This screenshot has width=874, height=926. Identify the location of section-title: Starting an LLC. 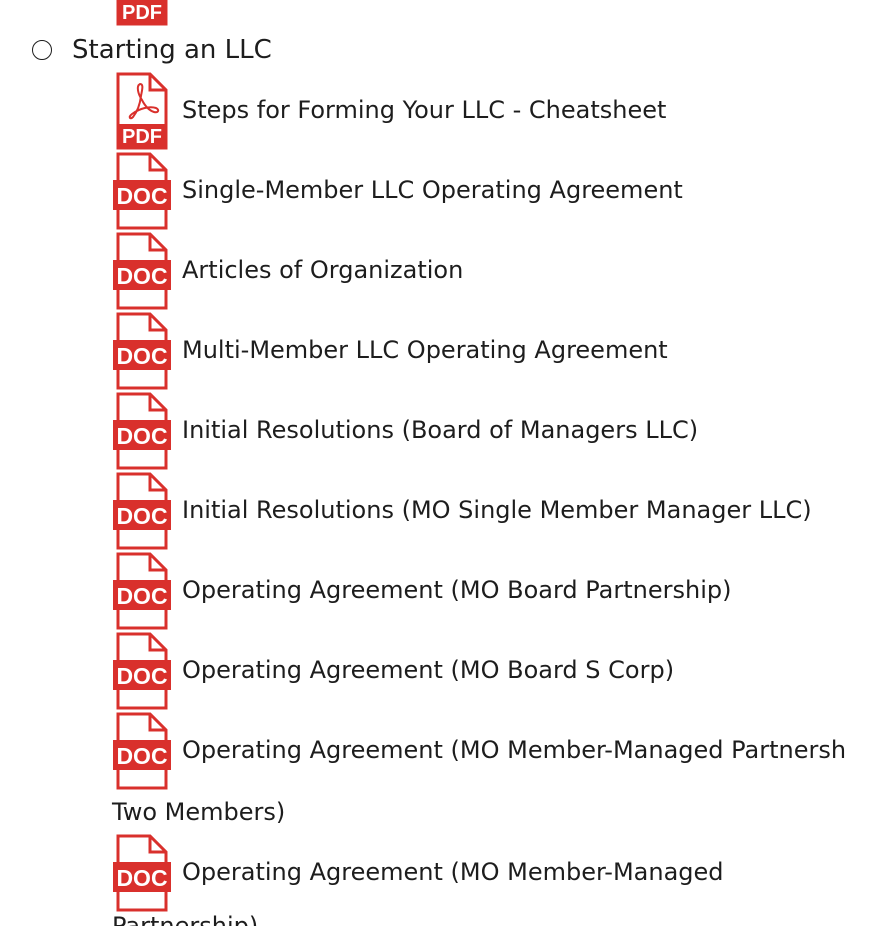
(172, 50).